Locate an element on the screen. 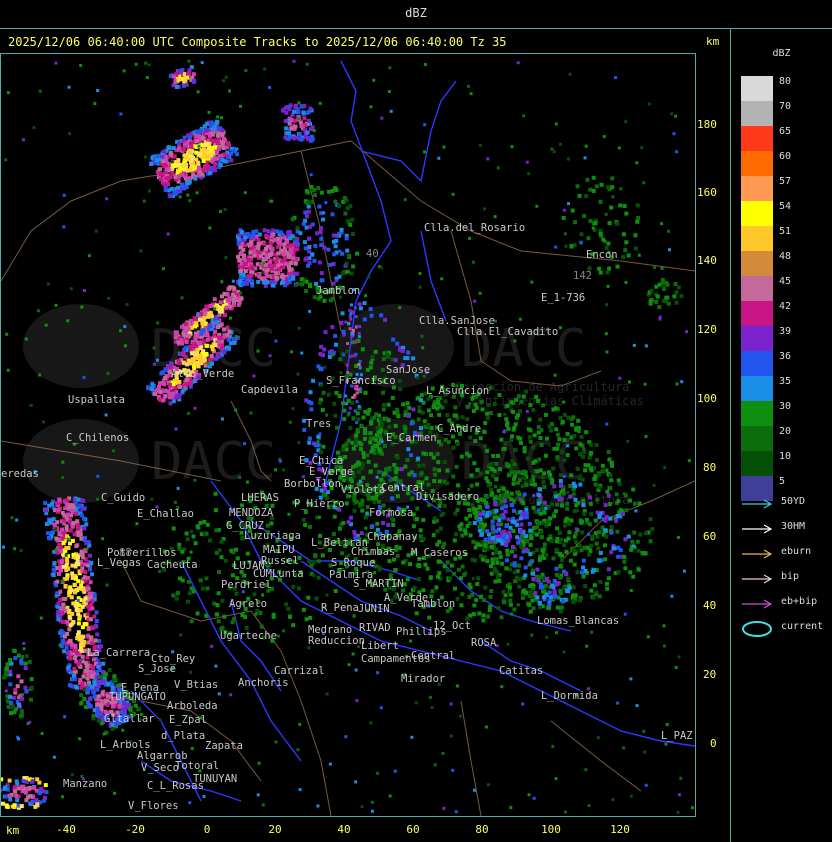 Image resolution: width=832 pixels, height=842 pixels. place-label: S_Jose is located at coordinates (157, 669).